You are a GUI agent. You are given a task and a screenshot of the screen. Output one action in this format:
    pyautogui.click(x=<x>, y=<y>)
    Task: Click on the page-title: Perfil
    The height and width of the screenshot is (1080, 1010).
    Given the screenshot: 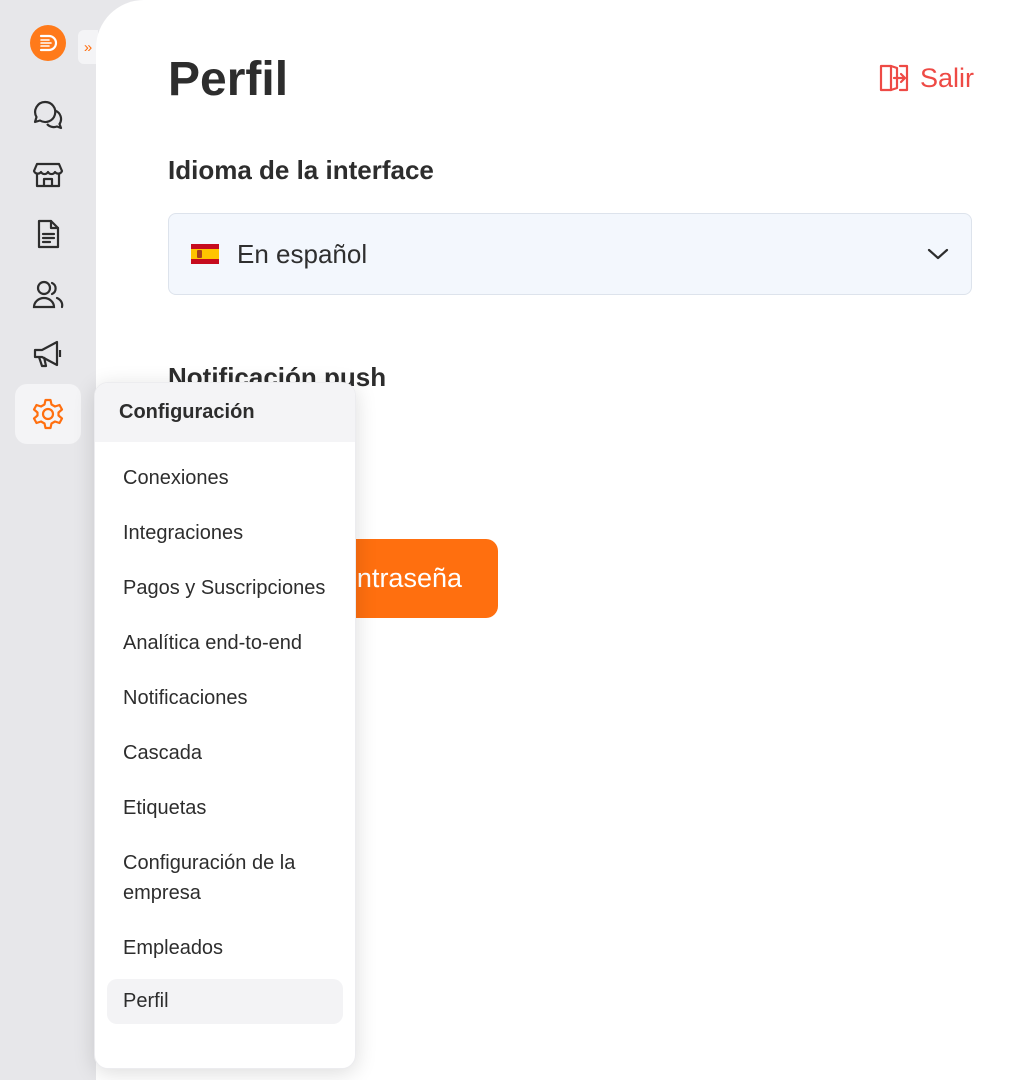 What is the action you would take?
    pyautogui.click(x=228, y=79)
    